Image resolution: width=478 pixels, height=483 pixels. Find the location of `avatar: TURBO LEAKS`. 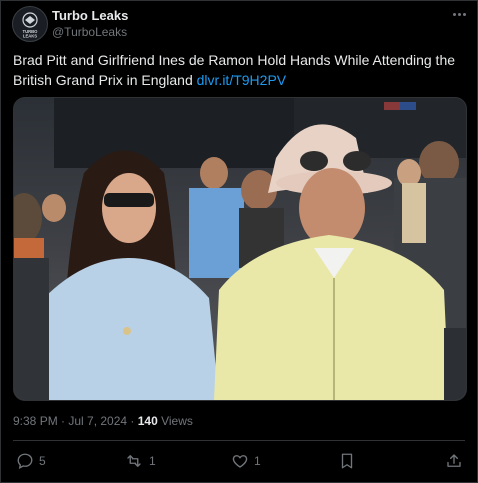

avatar: TURBO LEAKS is located at coordinates (30, 24).